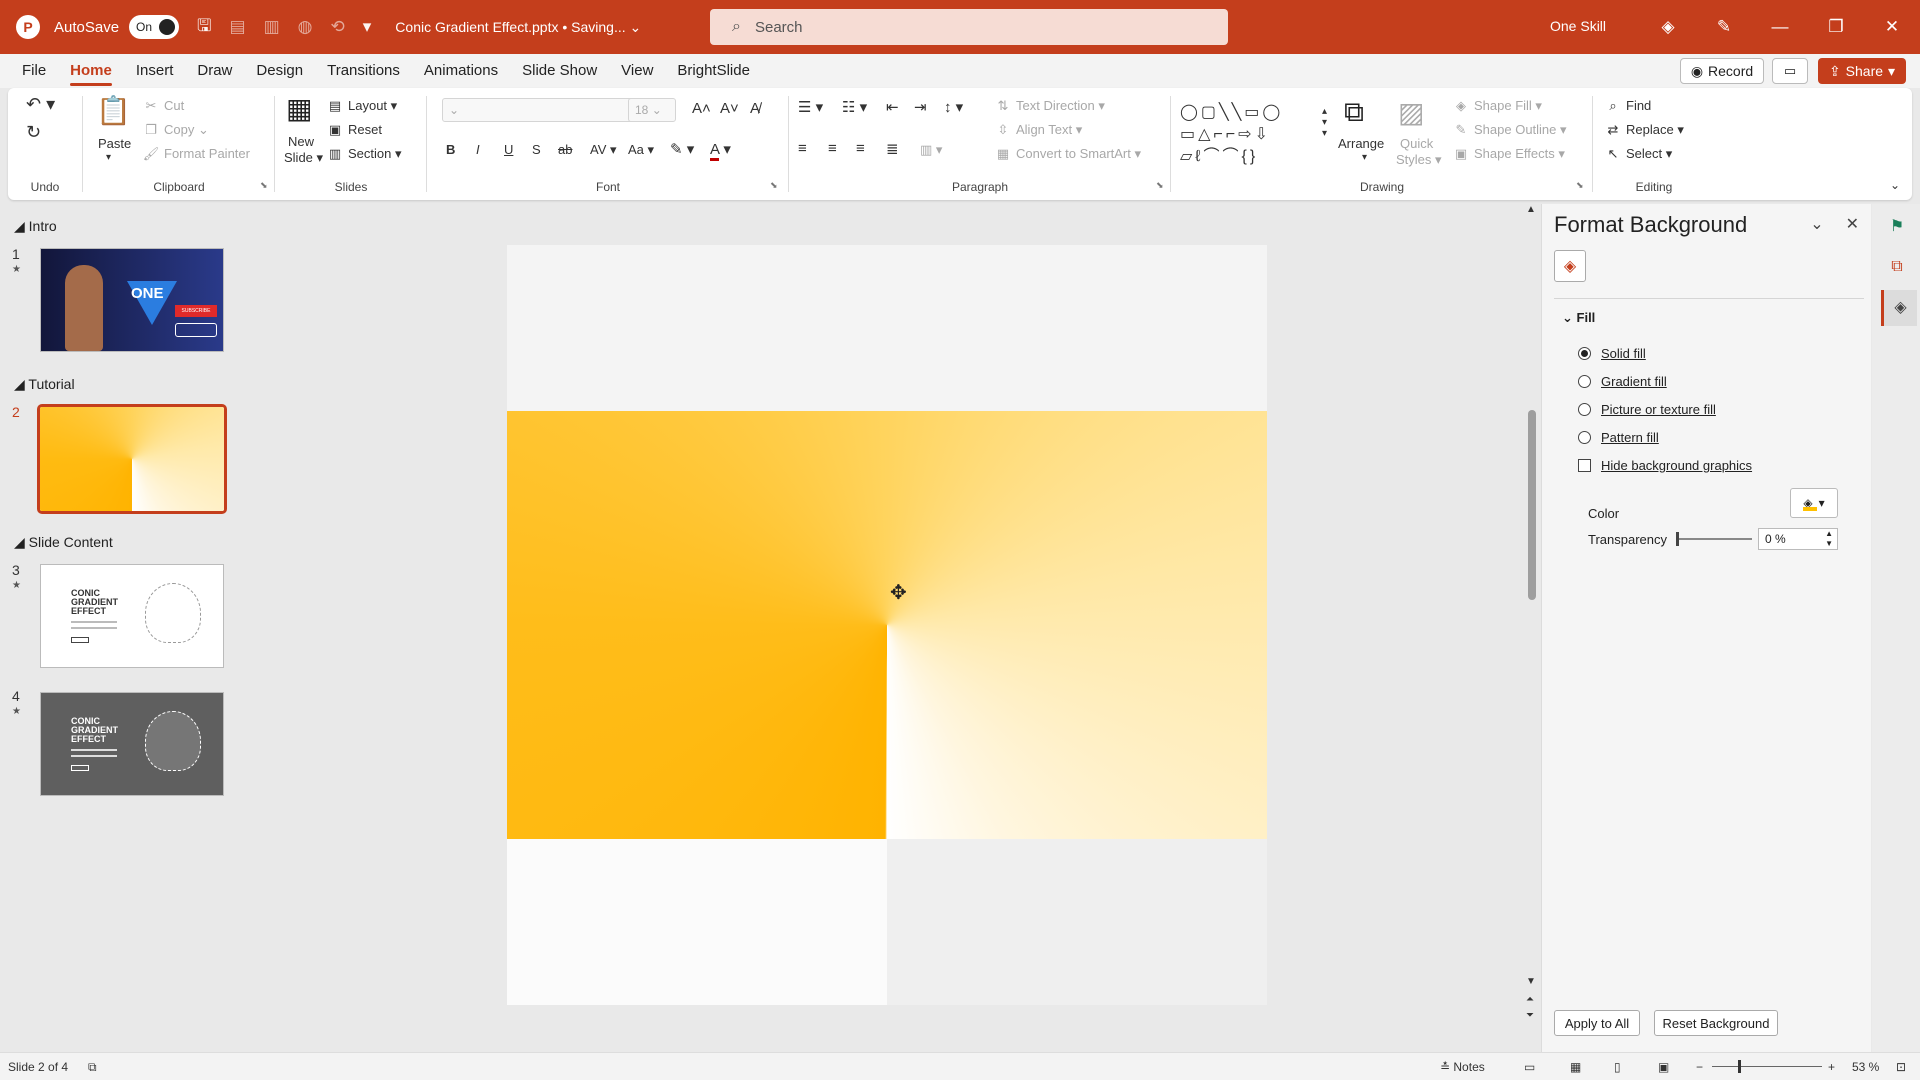  Describe the element at coordinates (920, 107) in the screenshot. I see `increase-indent-icon: ⇥` at that location.